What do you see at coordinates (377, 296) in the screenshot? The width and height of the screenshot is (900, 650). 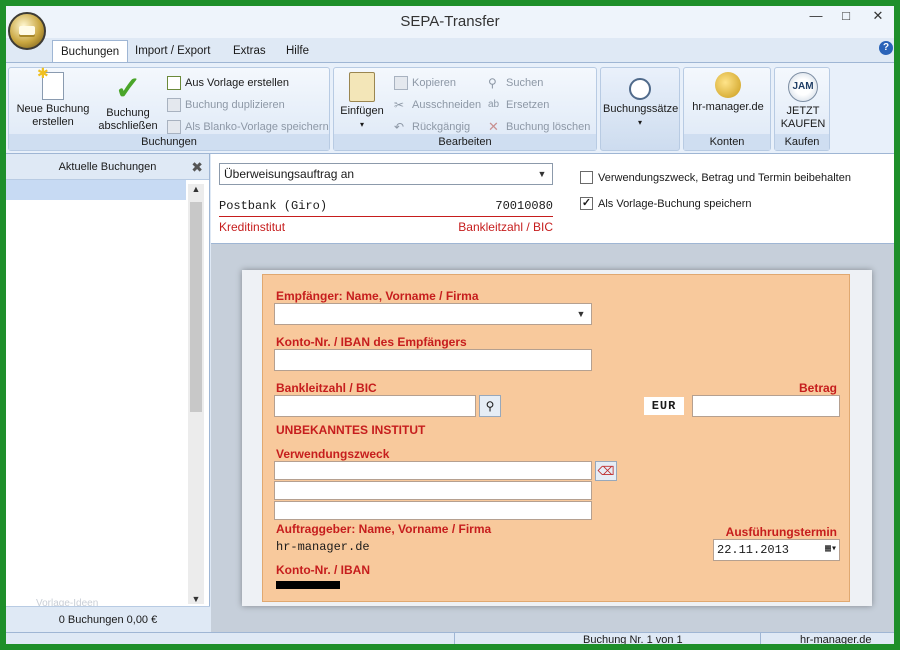 I see `recipient-label: Empfänger: Name, Vorname / Firma` at bounding box center [377, 296].